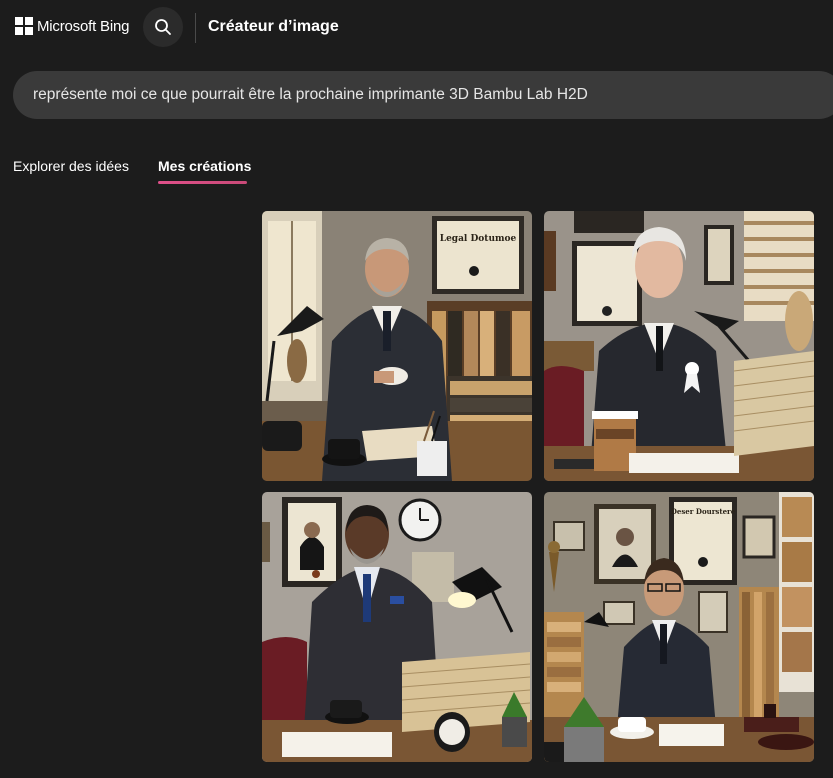 This screenshot has height=778, width=833. Describe the element at coordinates (24, 26) in the screenshot. I see `microsoft-logo-icon` at that location.